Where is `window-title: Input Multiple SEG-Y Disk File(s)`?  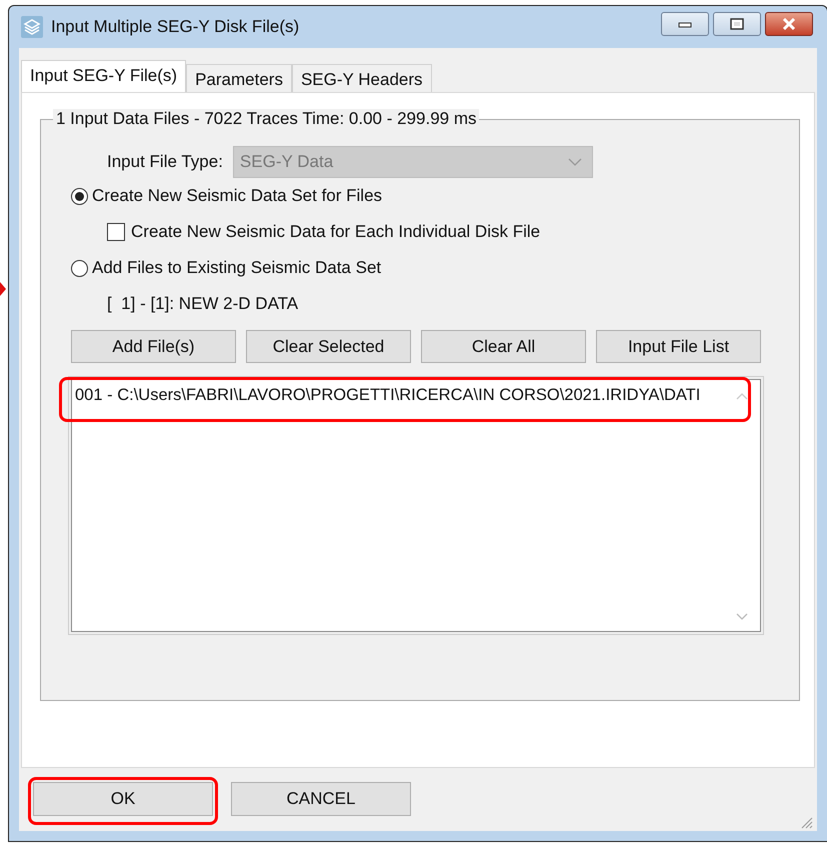
window-title: Input Multiple SEG-Y Disk File(s) is located at coordinates (175, 27).